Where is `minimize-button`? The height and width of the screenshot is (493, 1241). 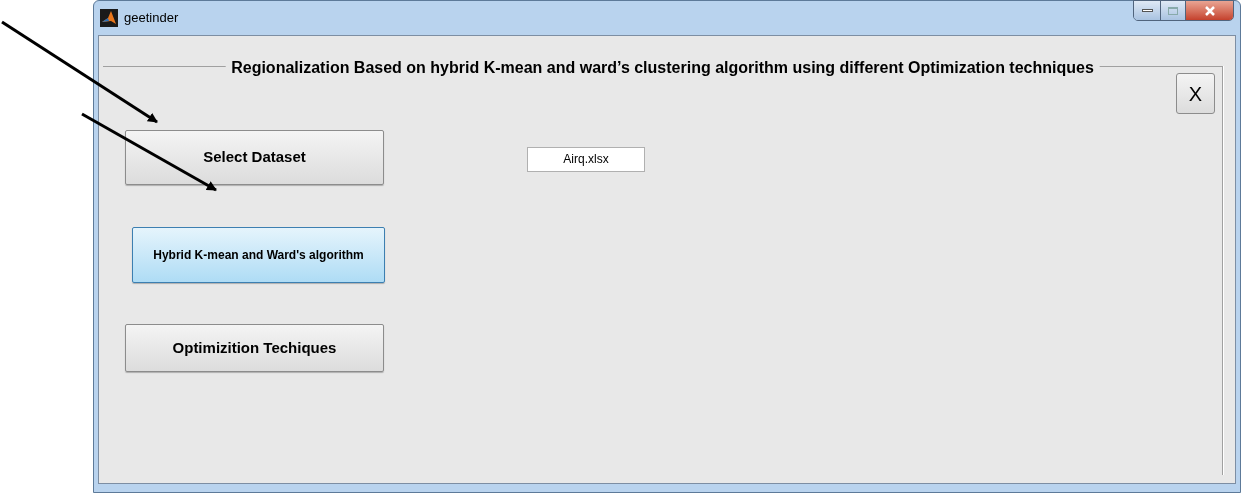
minimize-button is located at coordinates (1147, 10).